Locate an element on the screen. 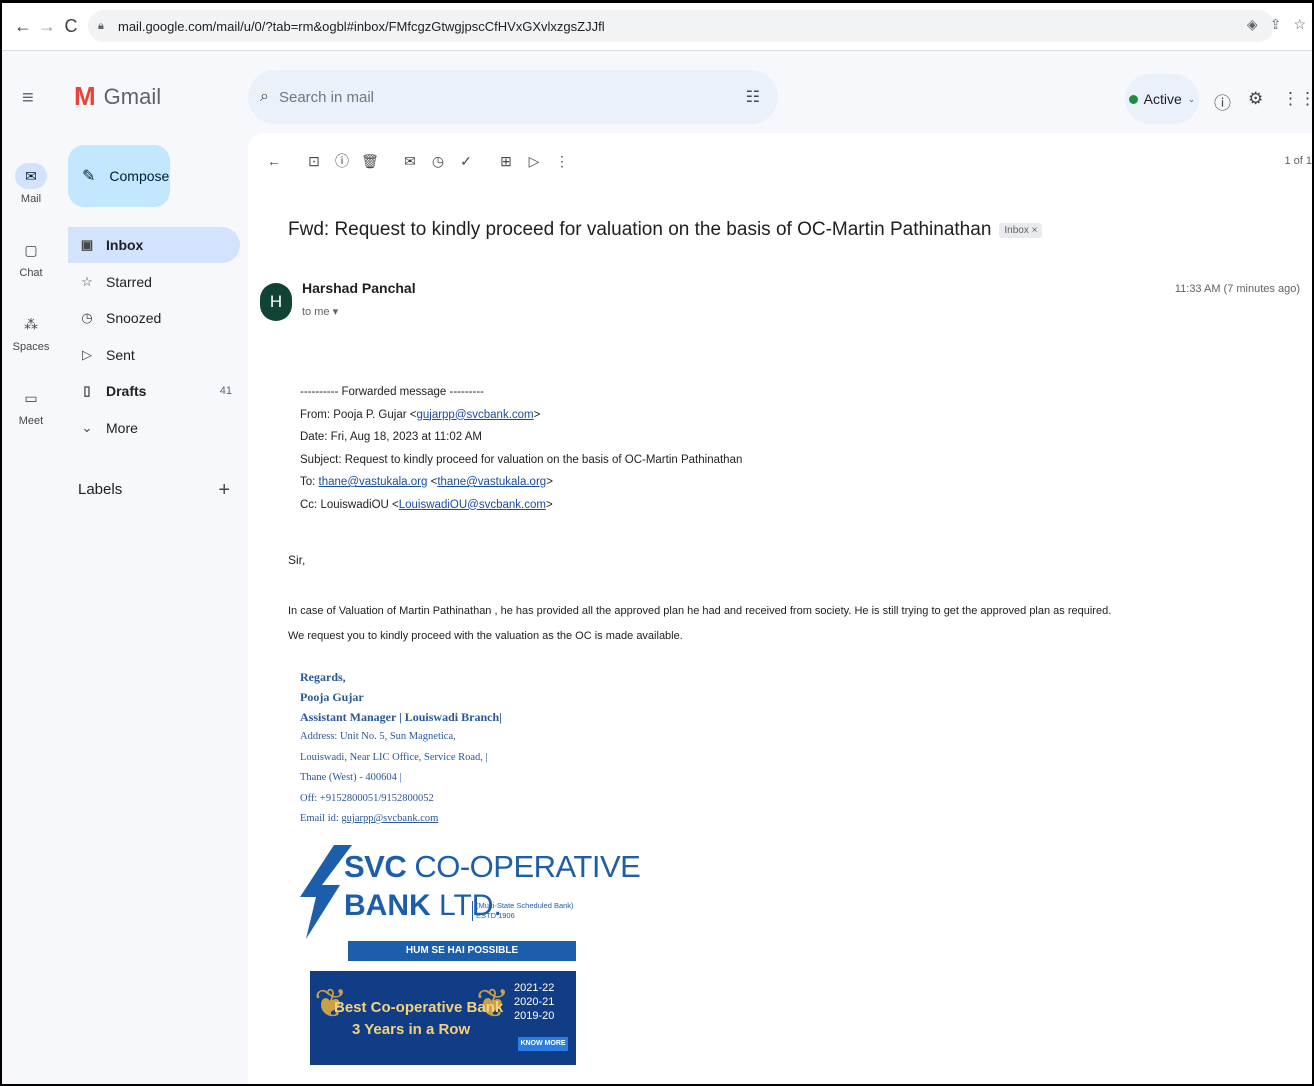  label-icon: ▷ is located at coordinates (534, 161).